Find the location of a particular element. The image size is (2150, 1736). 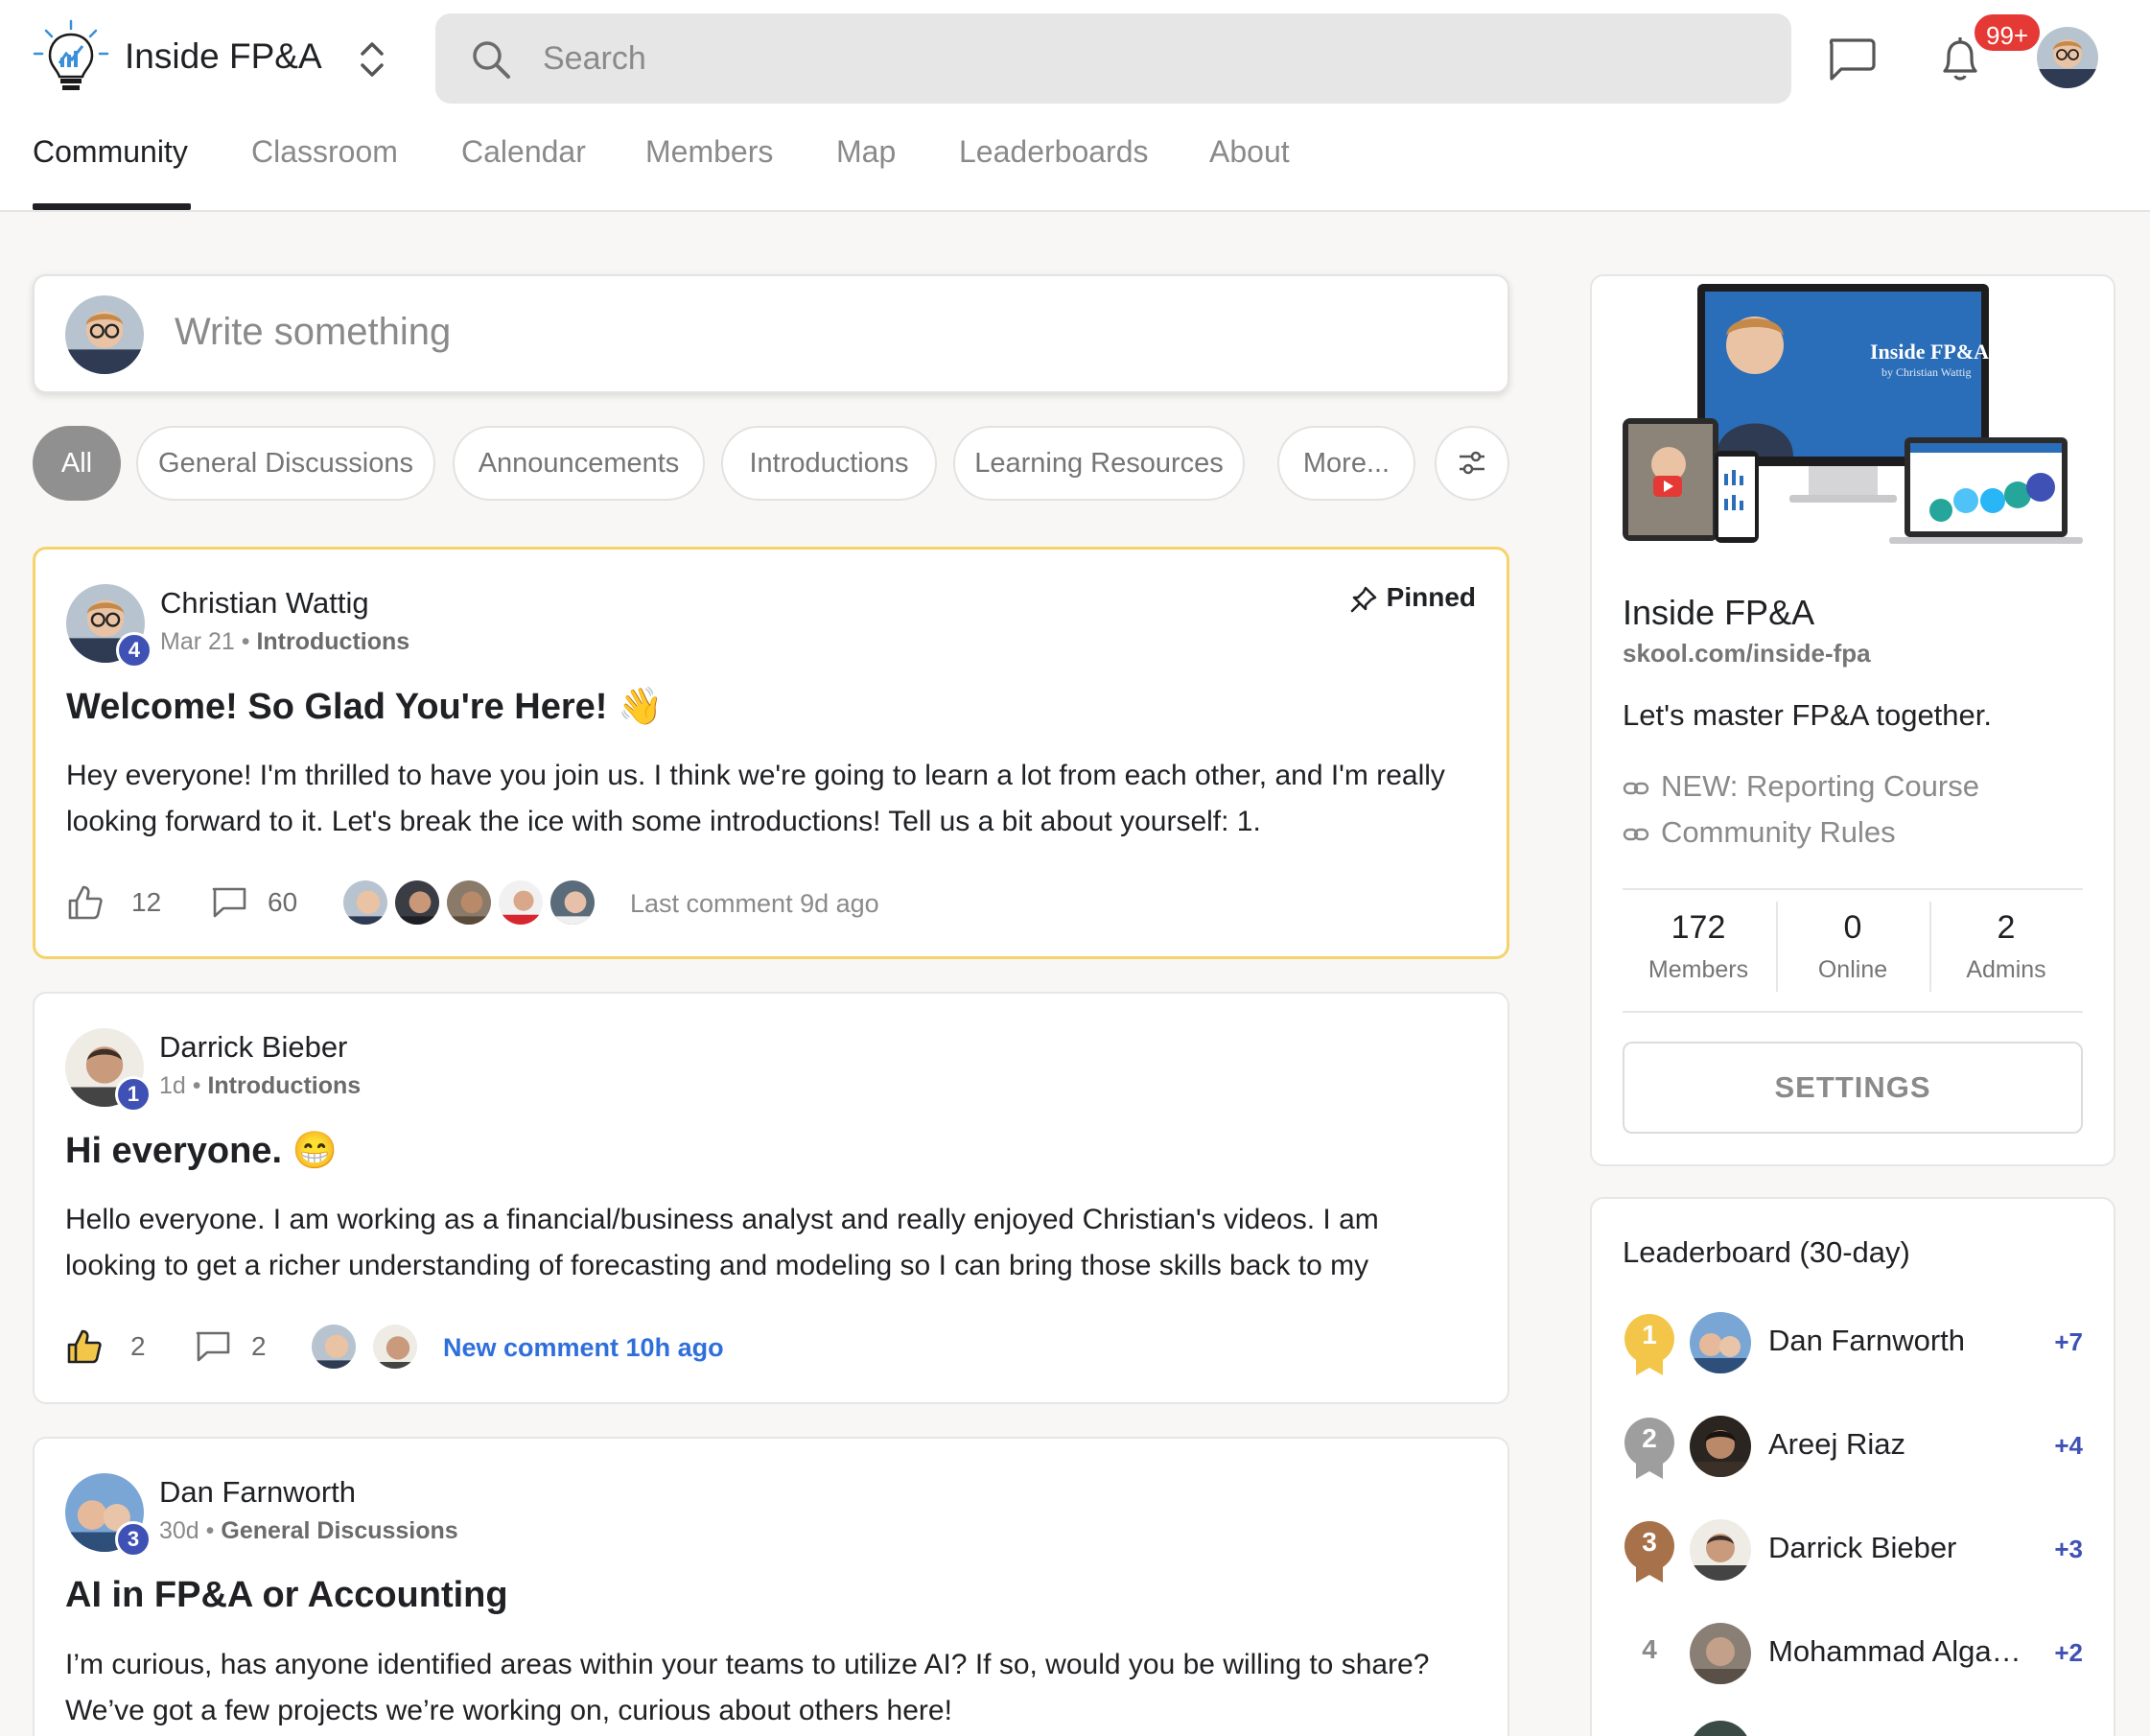

cover-subtitle: by Christian Wattig is located at coordinates (1926, 372).